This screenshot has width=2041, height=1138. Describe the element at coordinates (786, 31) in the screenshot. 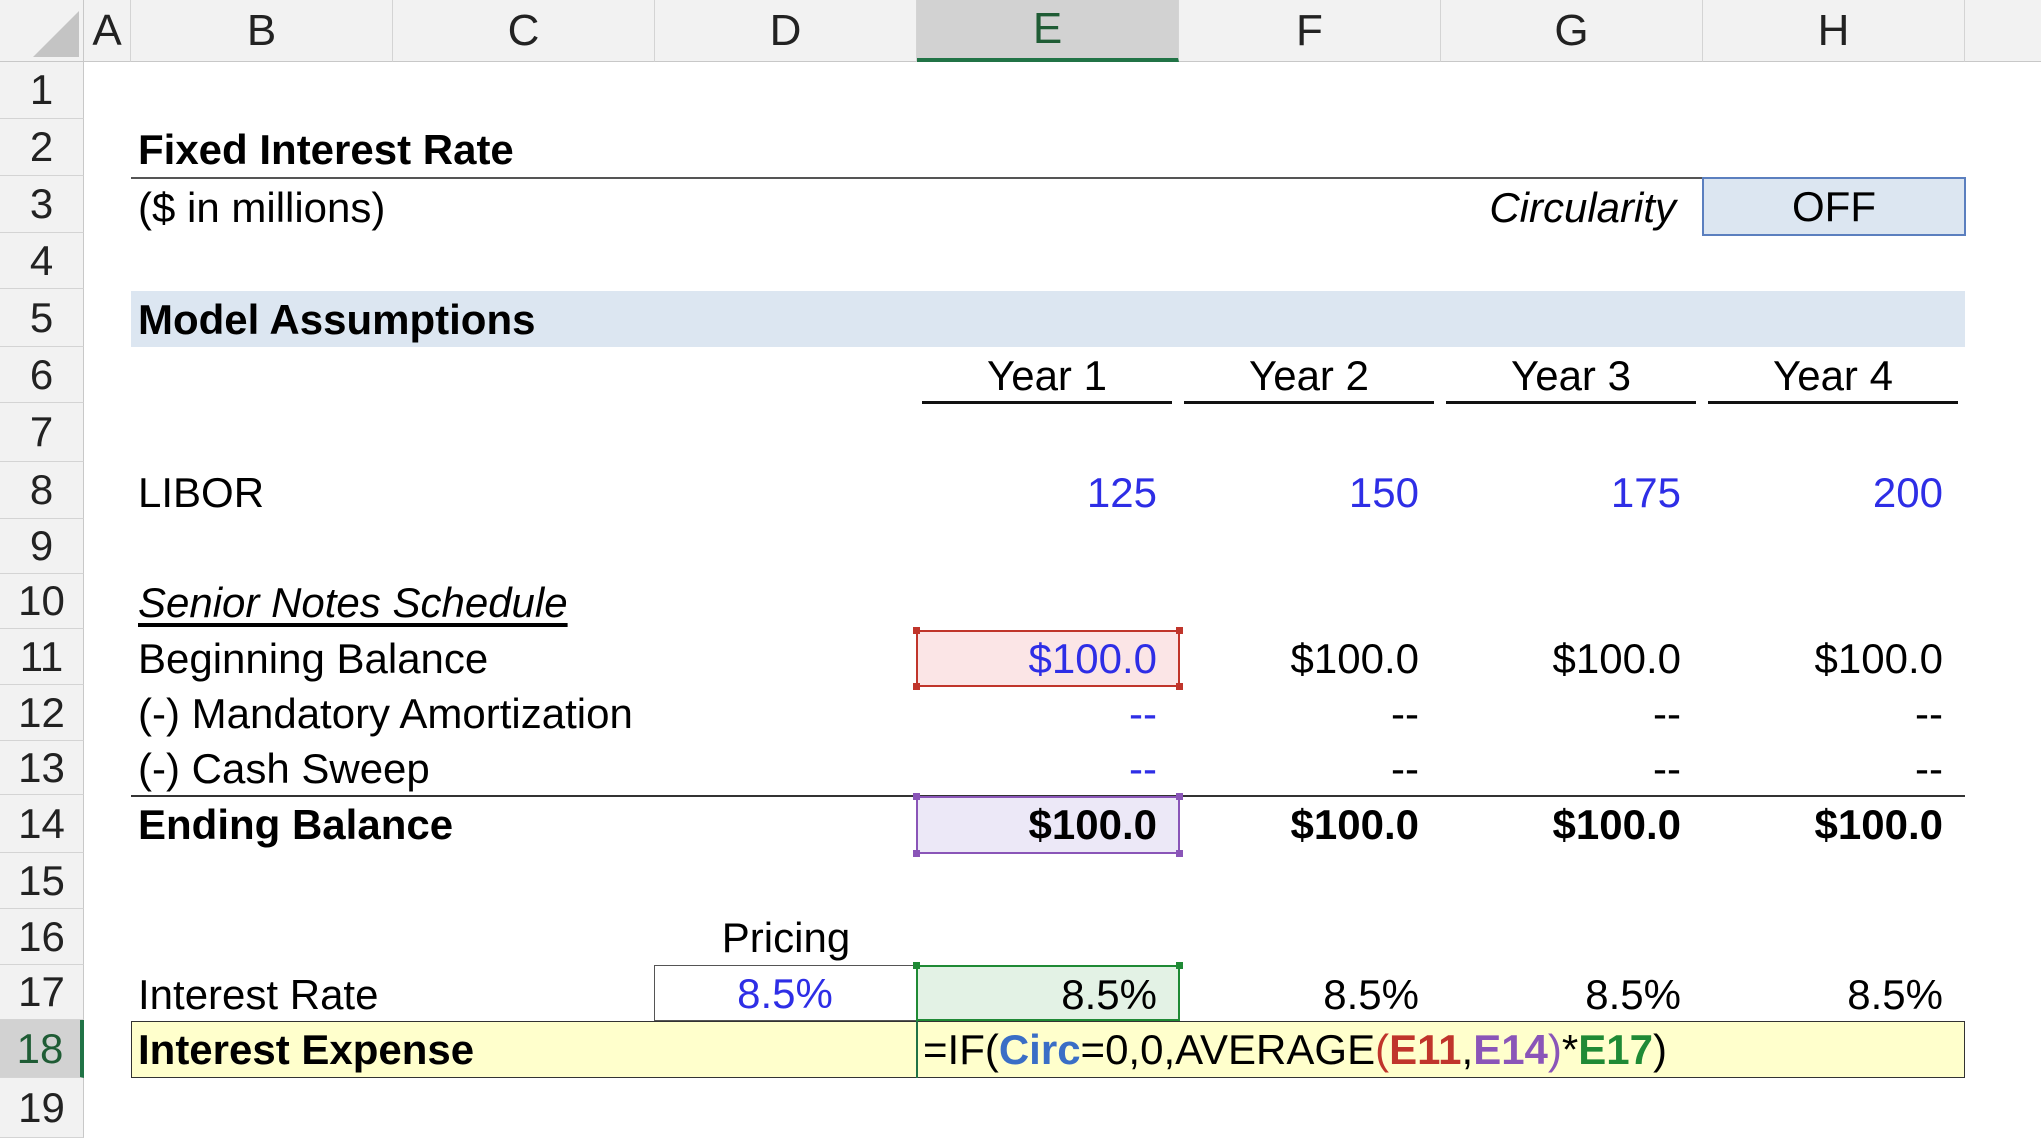

I see `column-header-d: D` at that location.